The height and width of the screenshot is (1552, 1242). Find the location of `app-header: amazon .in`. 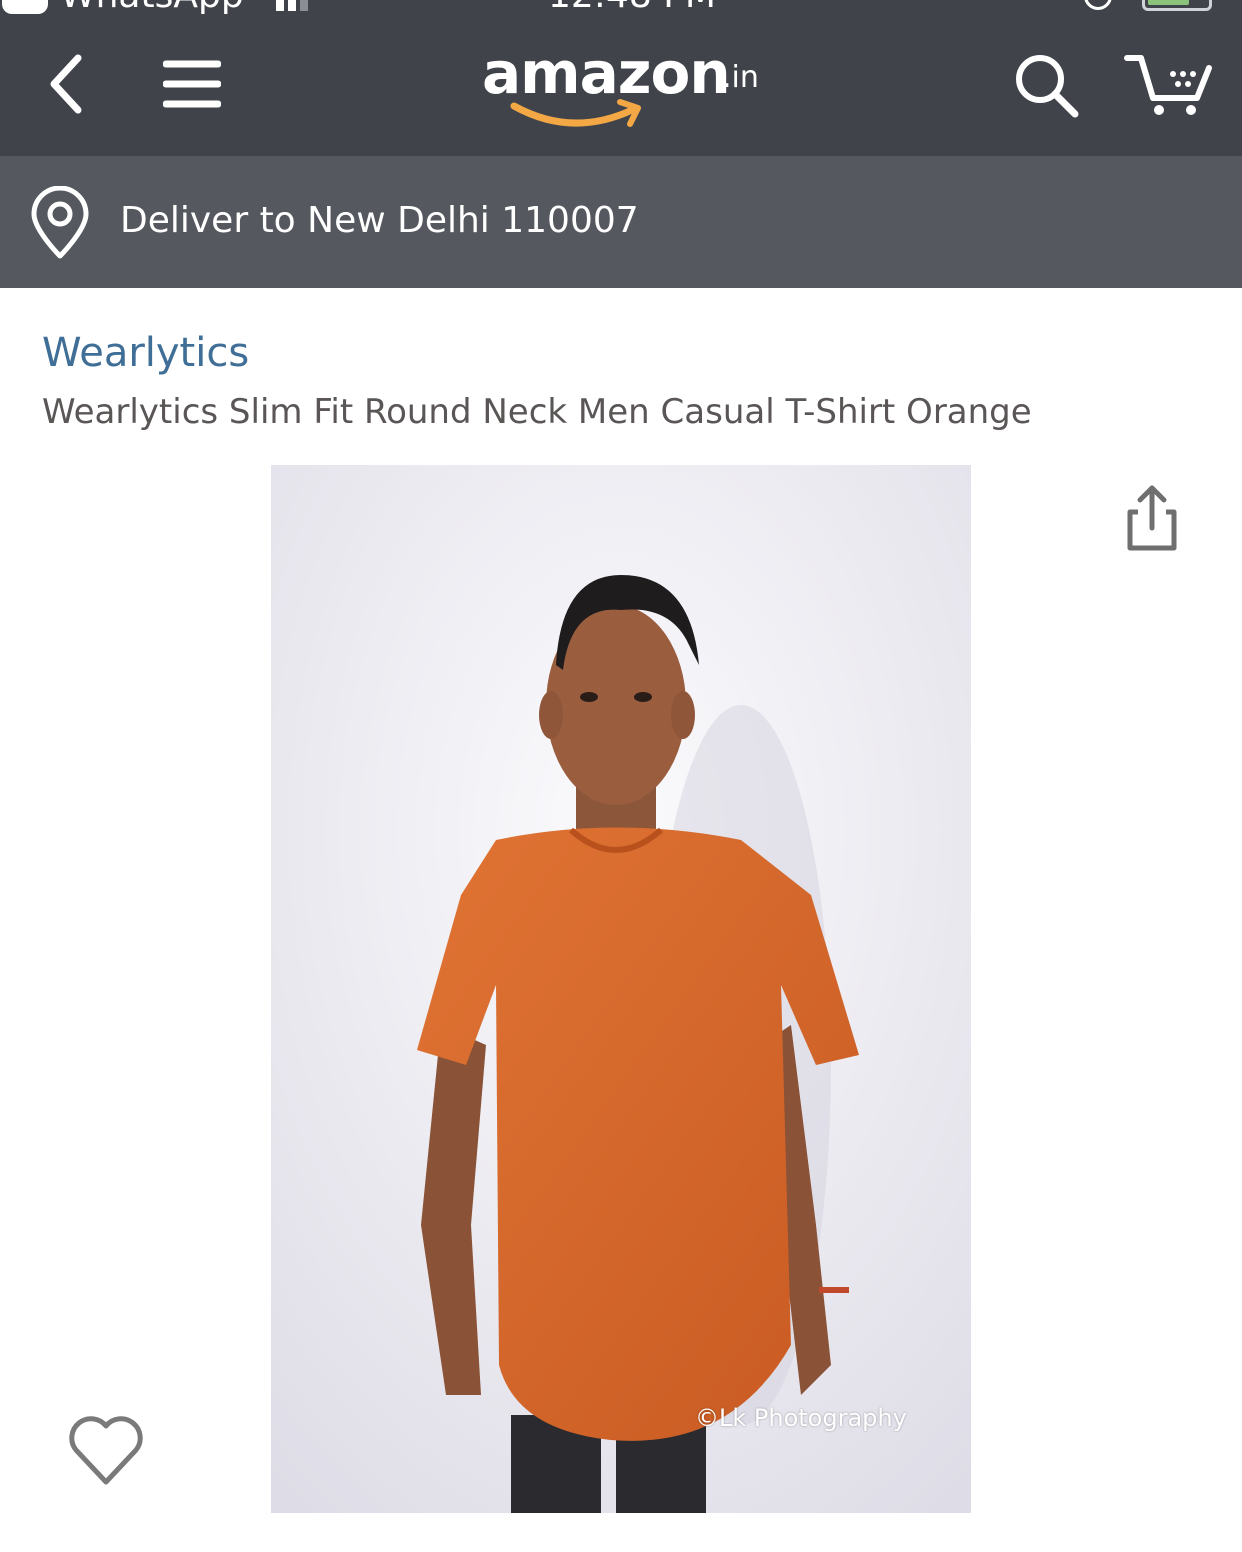

app-header: amazon .in is located at coordinates (621, 85).